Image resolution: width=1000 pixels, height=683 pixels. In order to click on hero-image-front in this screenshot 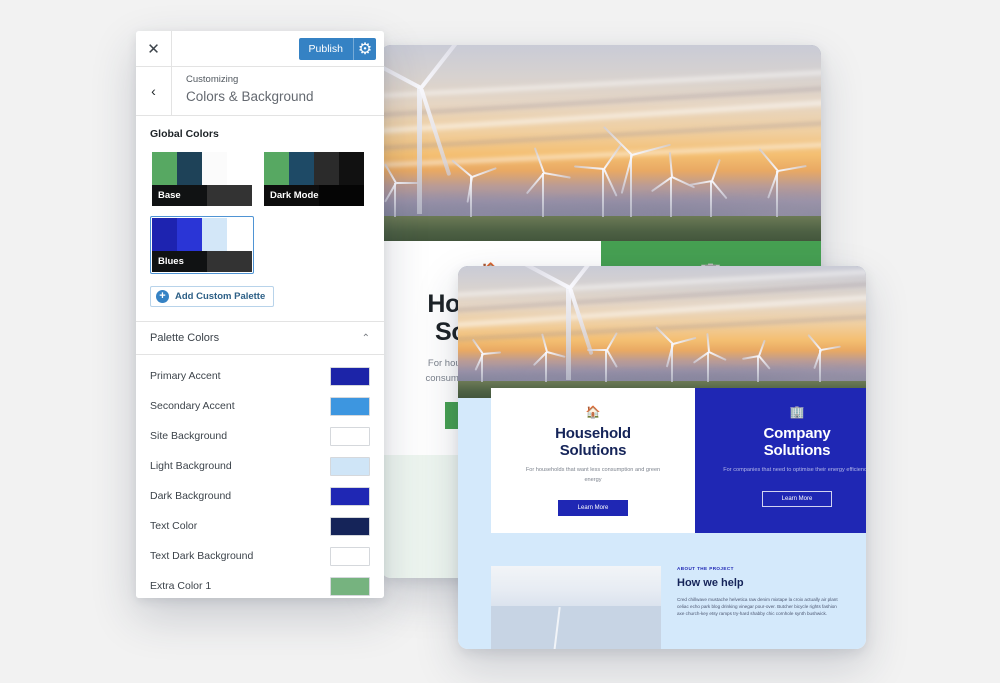, I will do `click(662, 332)`.